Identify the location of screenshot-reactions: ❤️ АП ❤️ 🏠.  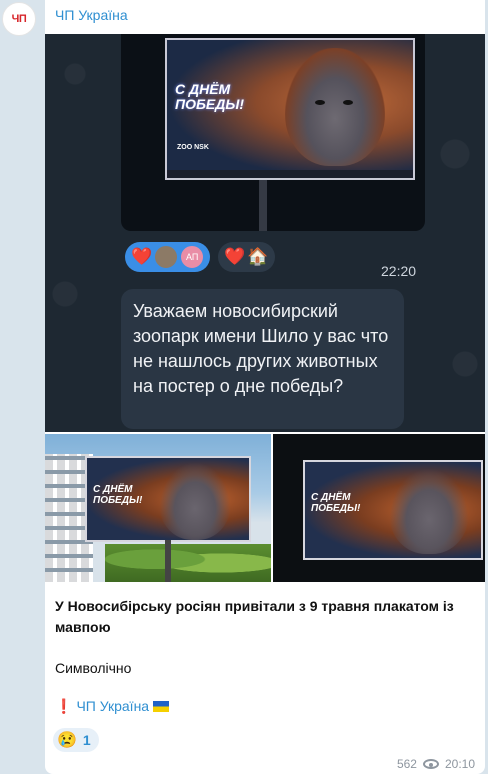
(200, 258).